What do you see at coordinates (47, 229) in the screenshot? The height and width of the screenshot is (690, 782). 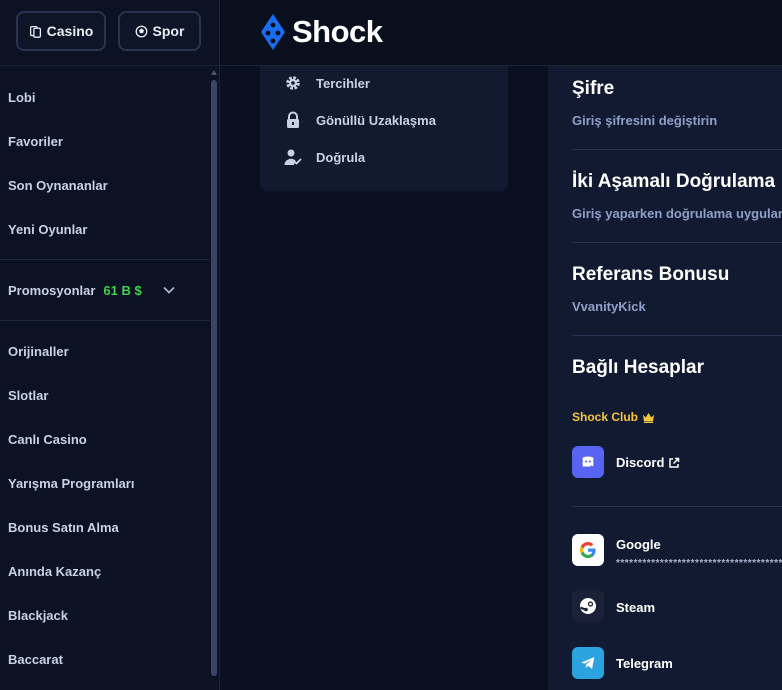 I see `sidebar-item-yeni-oyunlar: Yeni Oyunlar` at bounding box center [47, 229].